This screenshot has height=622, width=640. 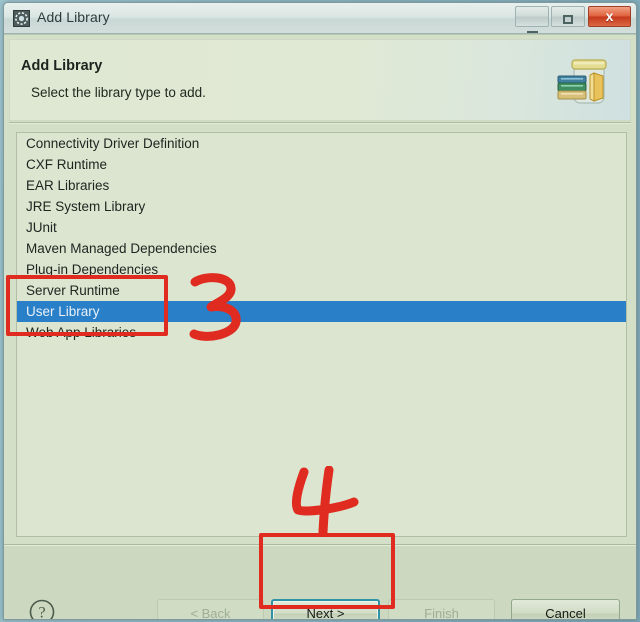 I want to click on banner-title: Add Library, so click(x=62, y=66).